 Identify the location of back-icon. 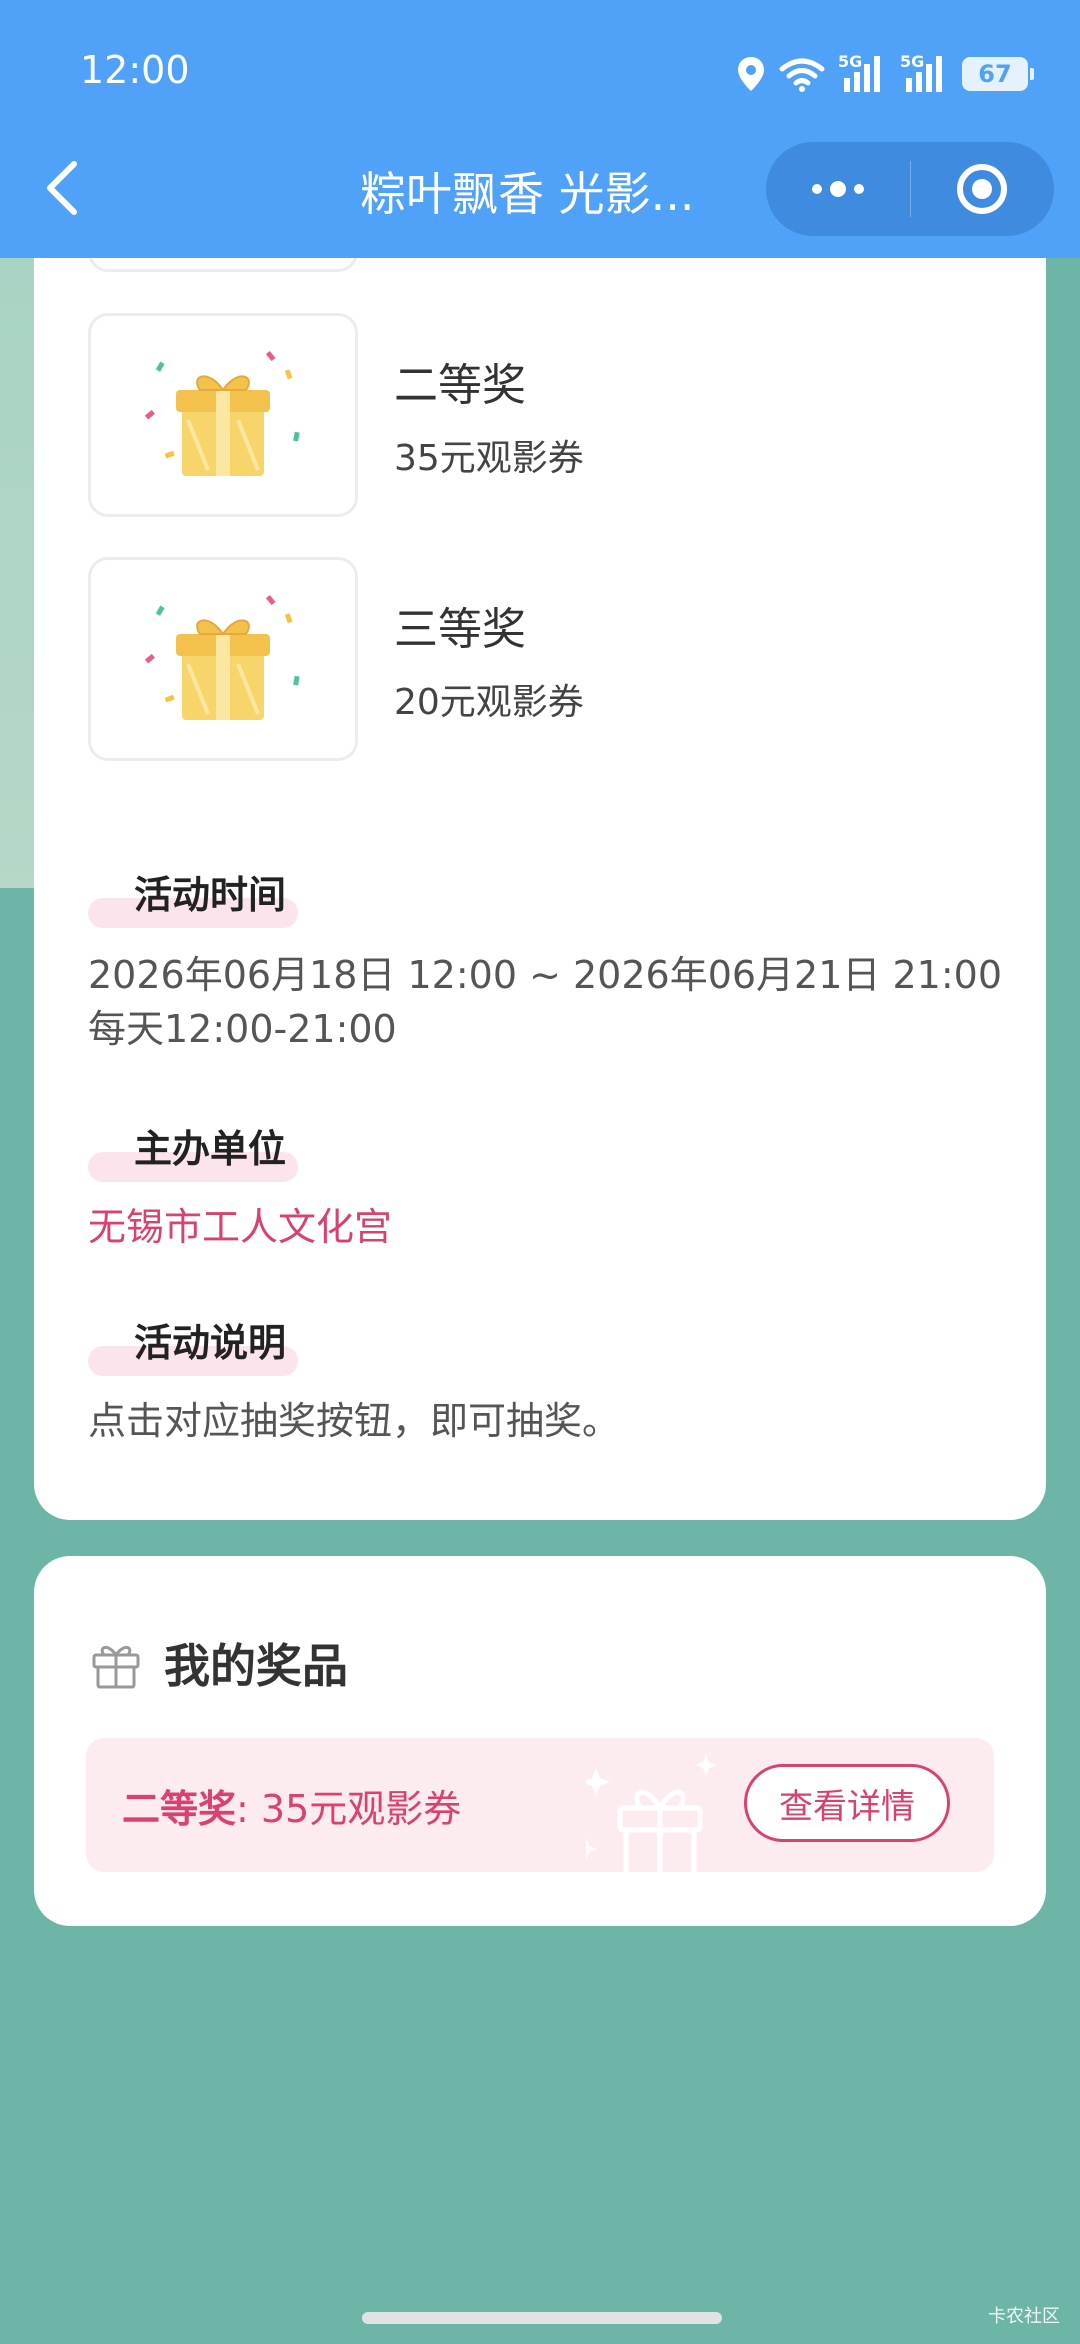
(62, 188).